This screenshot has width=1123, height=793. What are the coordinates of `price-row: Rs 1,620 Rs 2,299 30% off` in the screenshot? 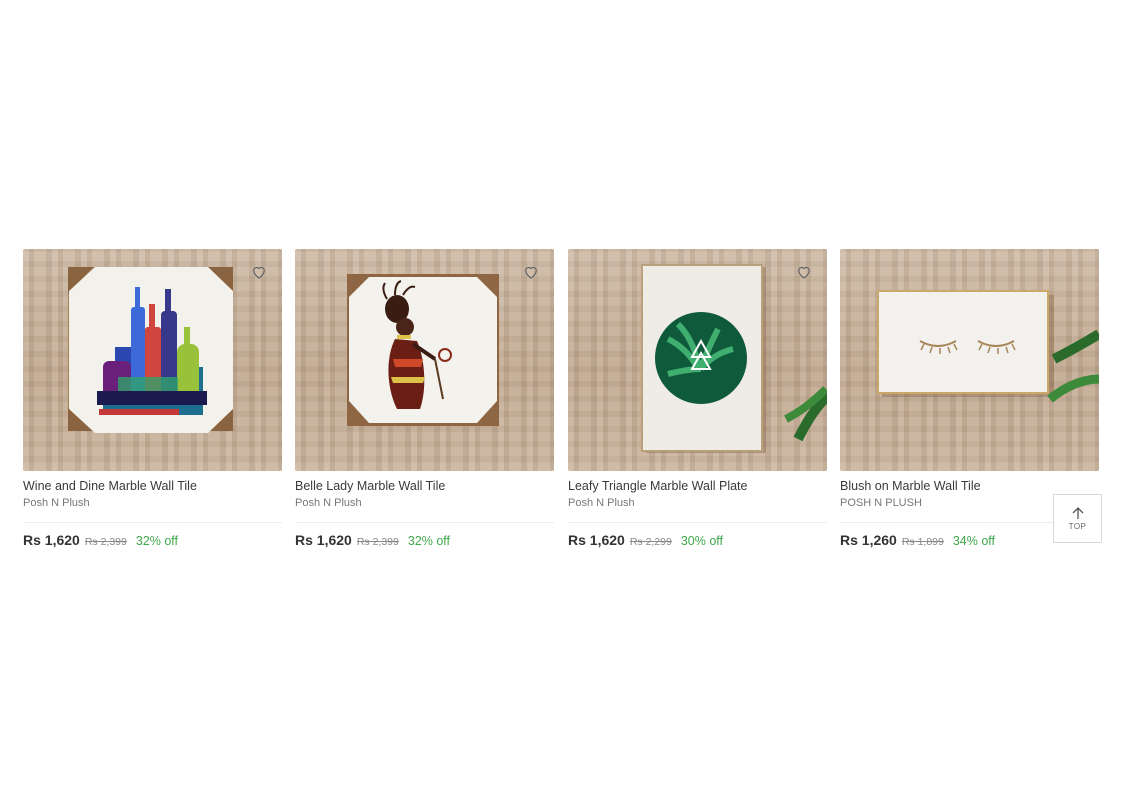 It's located at (697, 540).